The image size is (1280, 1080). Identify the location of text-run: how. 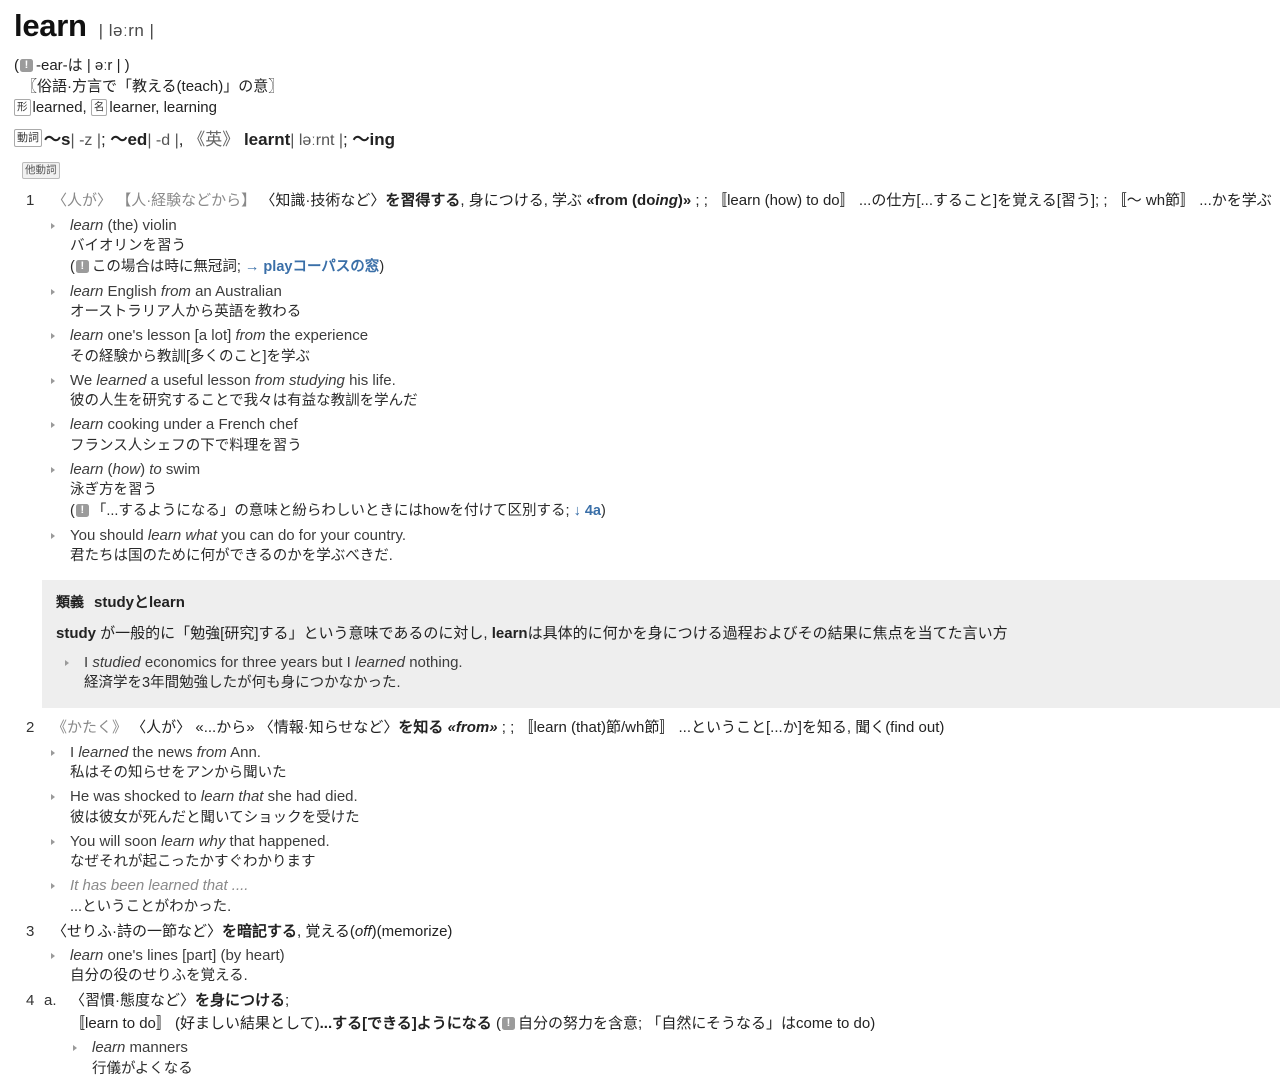
(126, 469).